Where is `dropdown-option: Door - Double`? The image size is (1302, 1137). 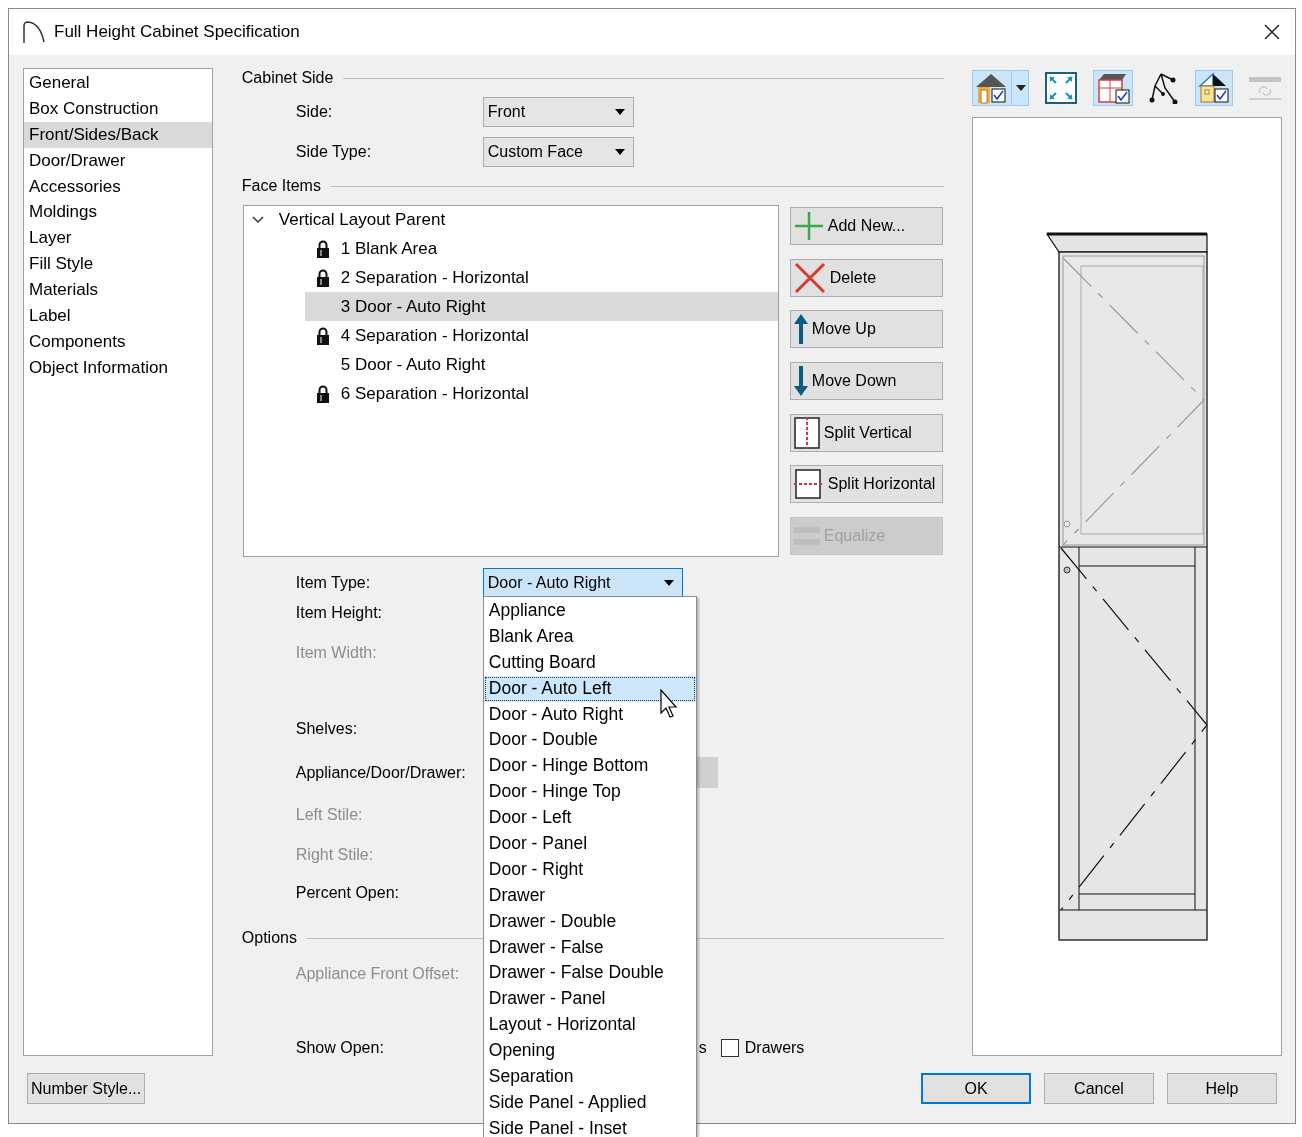 dropdown-option: Door - Double is located at coordinates (589, 740).